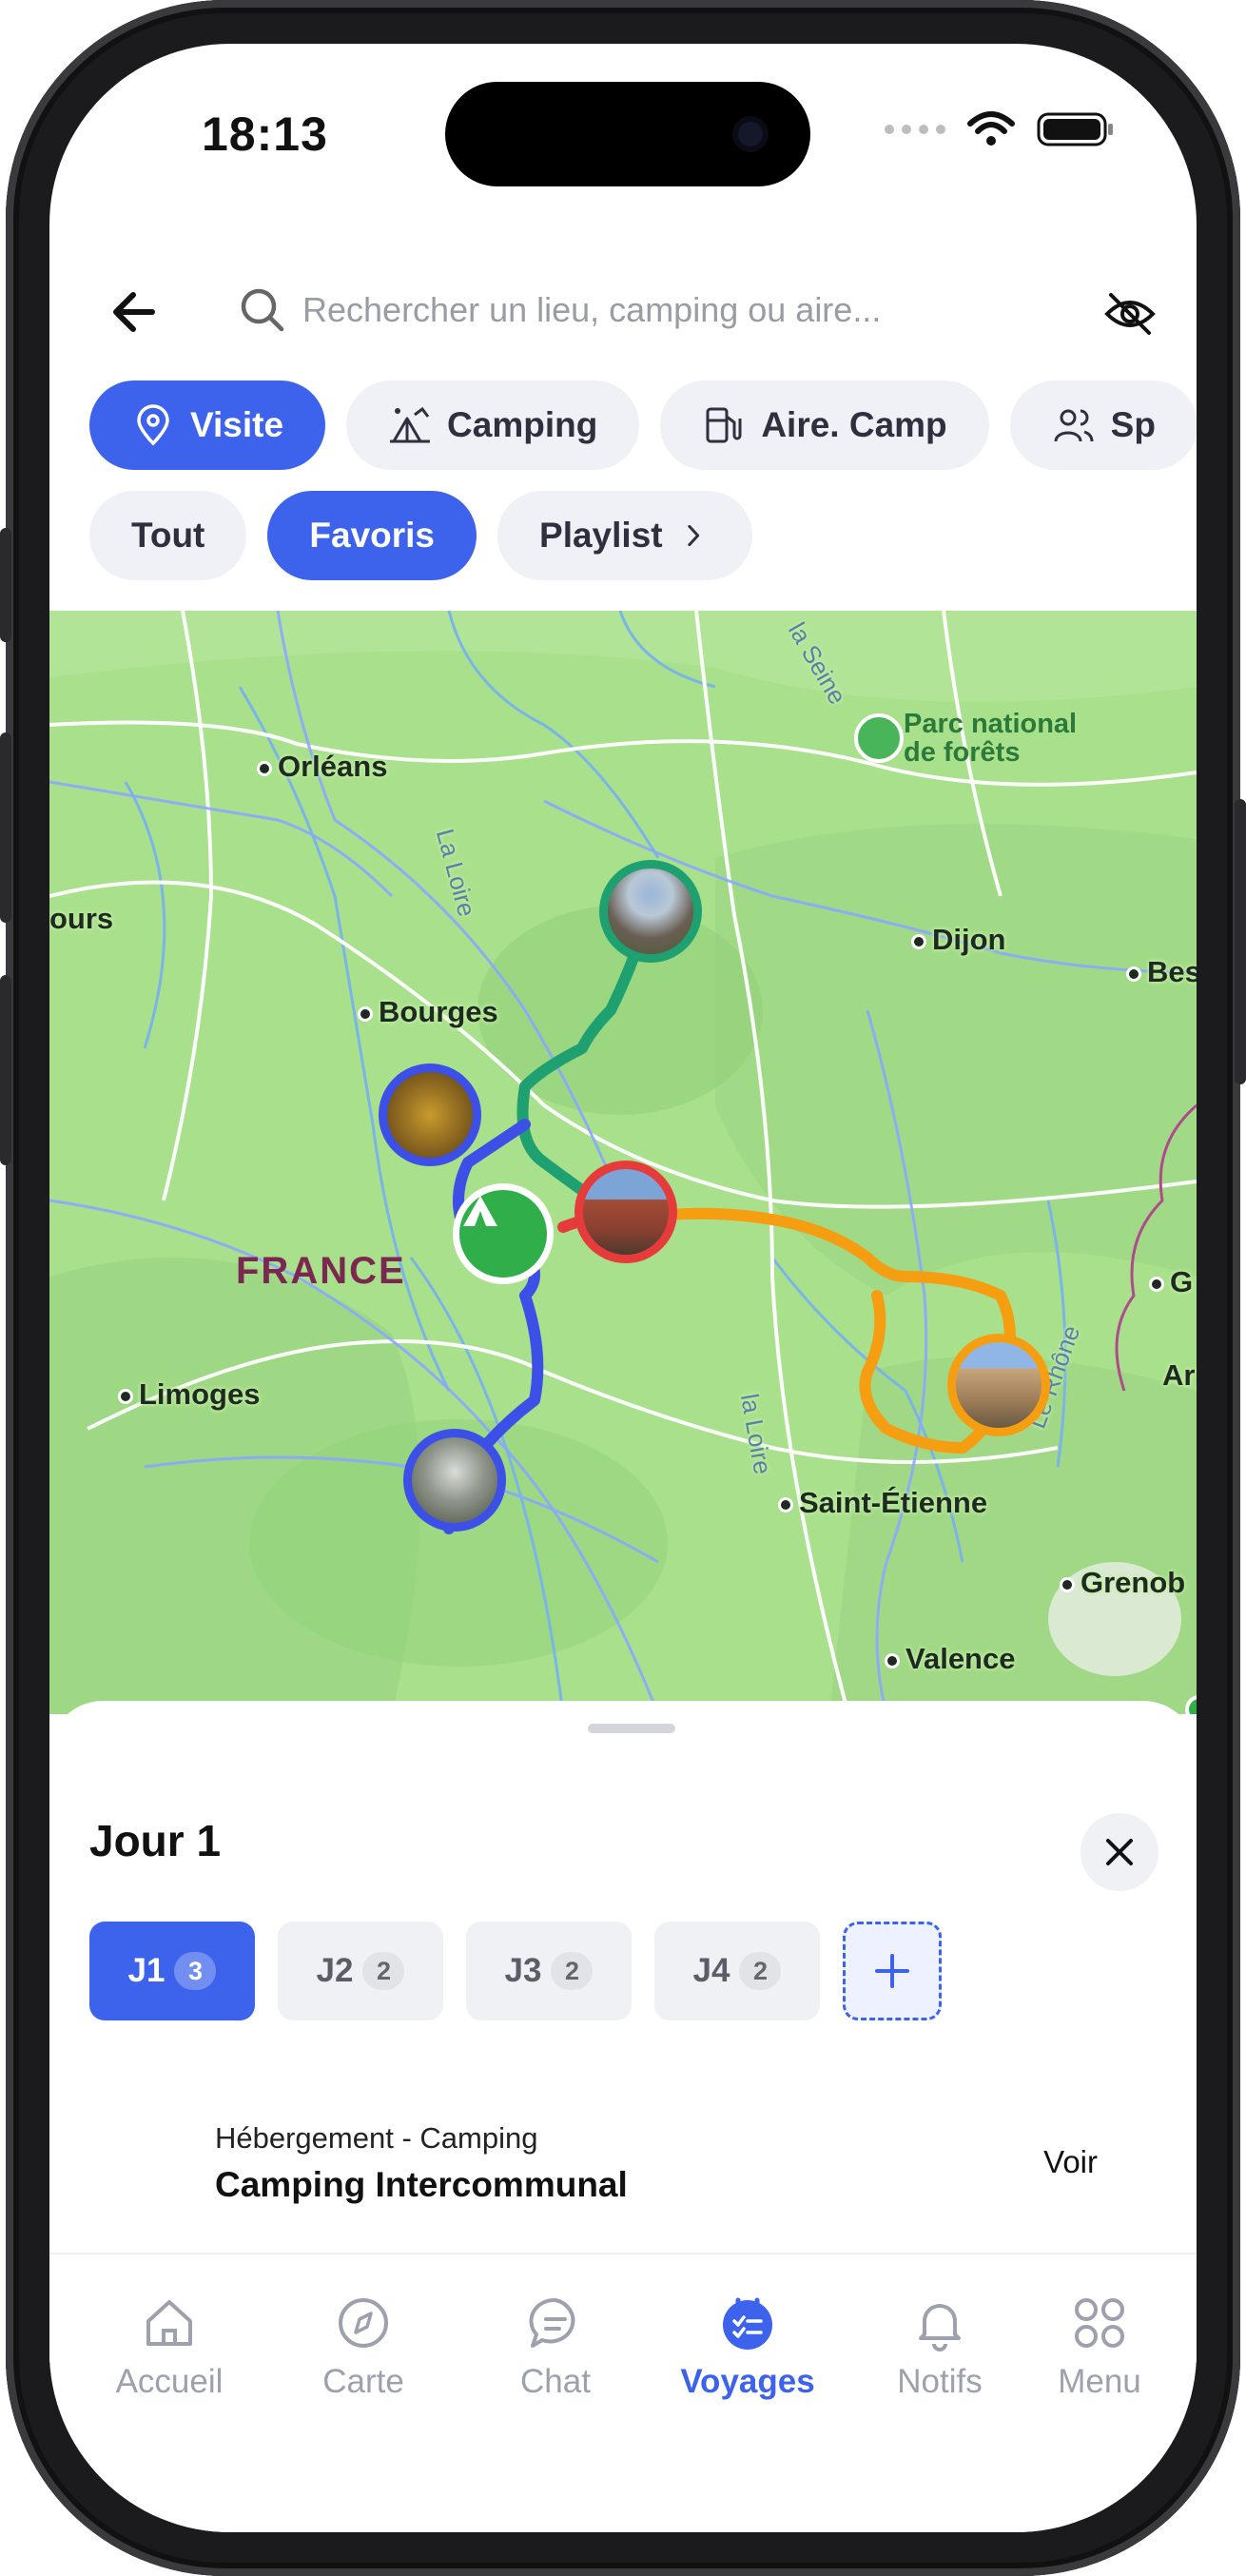 This screenshot has width=1246, height=2576. Describe the element at coordinates (1179, 1375) in the screenshot. I see `city-annecy: Ar` at that location.